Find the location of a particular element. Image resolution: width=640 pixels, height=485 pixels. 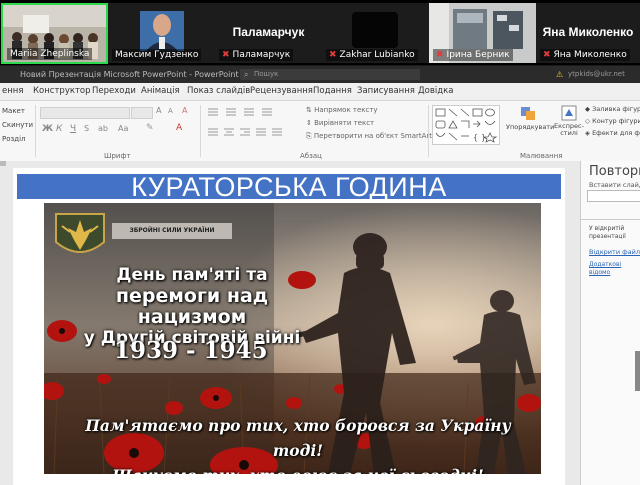

headline-line-1: День пам'яті та is located at coordinates (192, 275).